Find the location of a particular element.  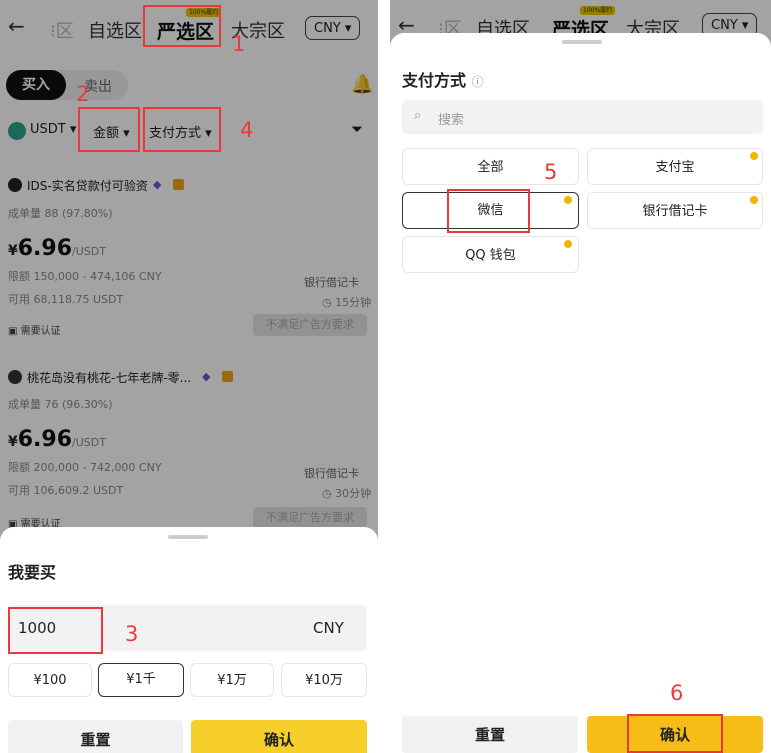

annotation-number: 1 is located at coordinates (239, 44).